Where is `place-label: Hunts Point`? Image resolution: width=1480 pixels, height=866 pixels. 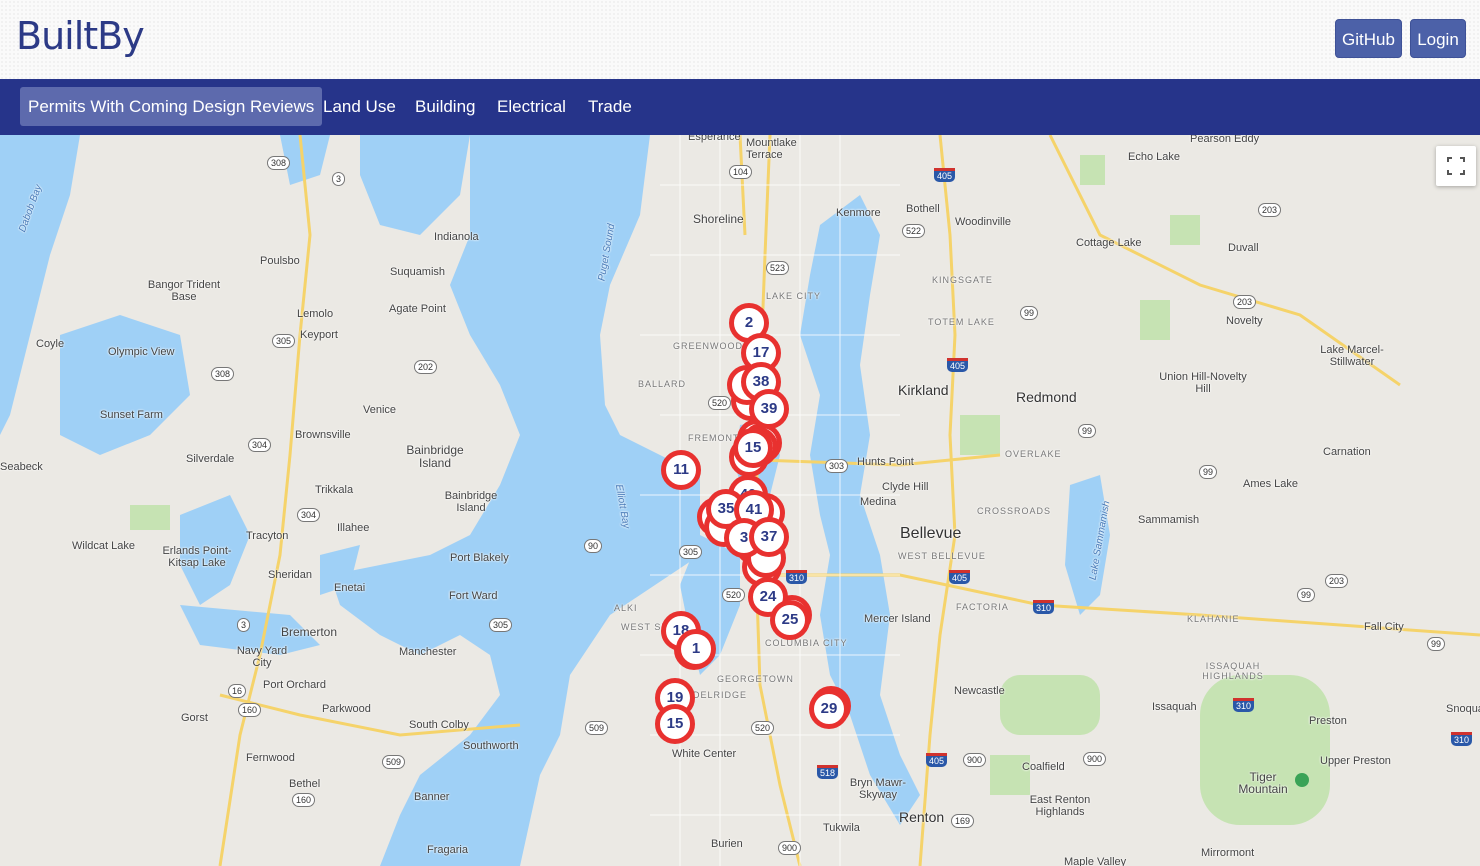 place-label: Hunts Point is located at coordinates (885, 462).